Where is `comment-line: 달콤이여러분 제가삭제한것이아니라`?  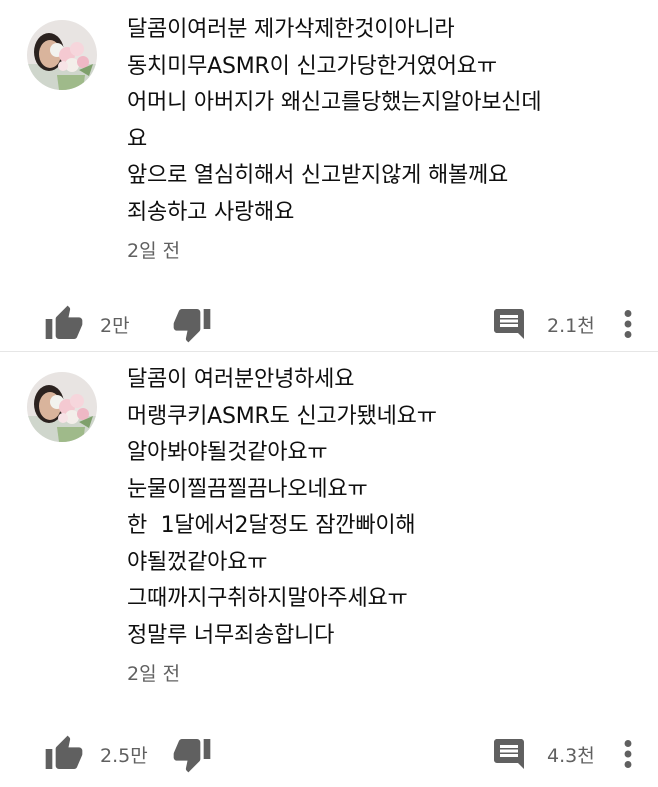 comment-line: 달콤이여러분 제가삭제한것이아니라 is located at coordinates (291, 29).